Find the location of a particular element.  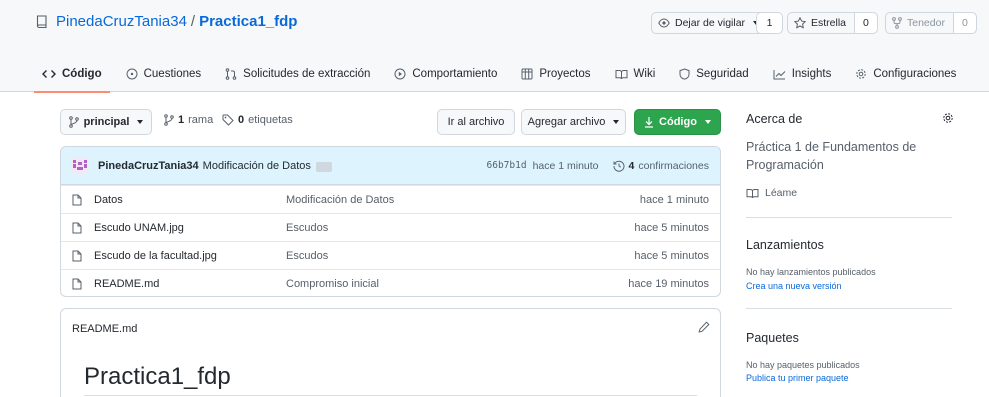

branch-select-button: principal is located at coordinates (106, 122).